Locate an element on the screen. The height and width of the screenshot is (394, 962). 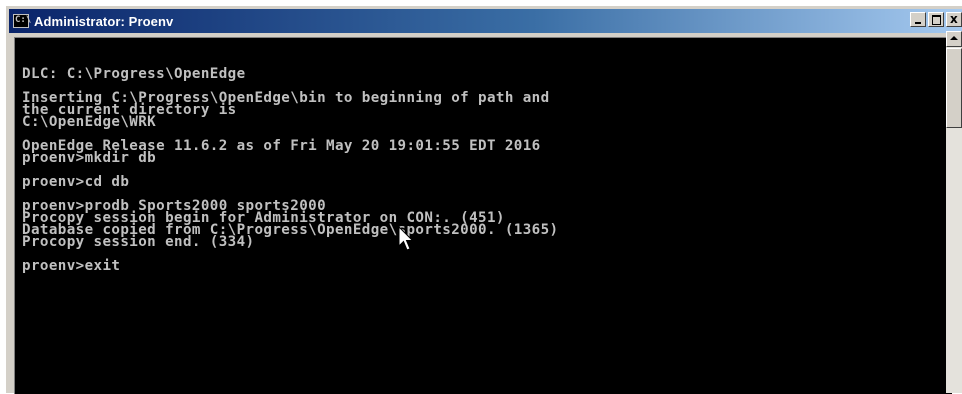
close-icon: x is located at coordinates (954, 19).